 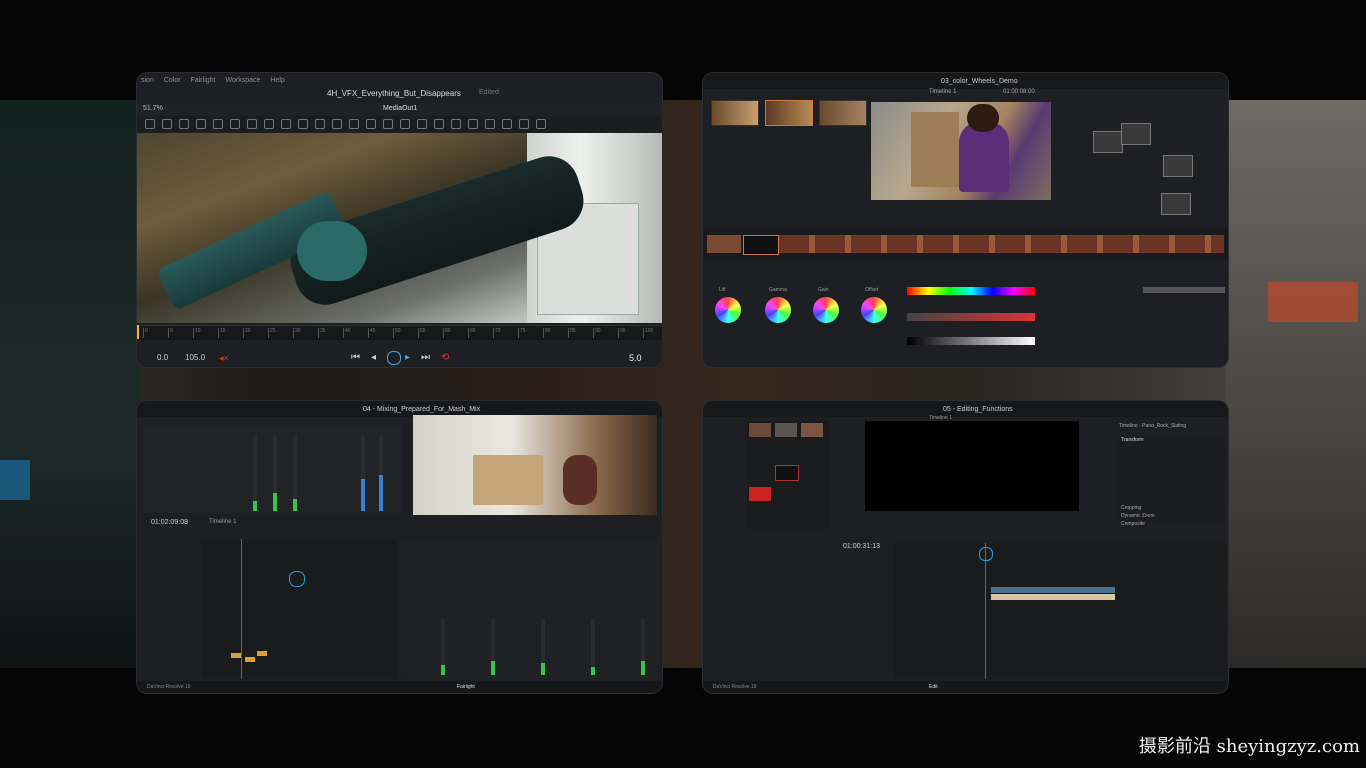 What do you see at coordinates (169, 522) in the screenshot?
I see `timecode: 01:02:09:08` at bounding box center [169, 522].